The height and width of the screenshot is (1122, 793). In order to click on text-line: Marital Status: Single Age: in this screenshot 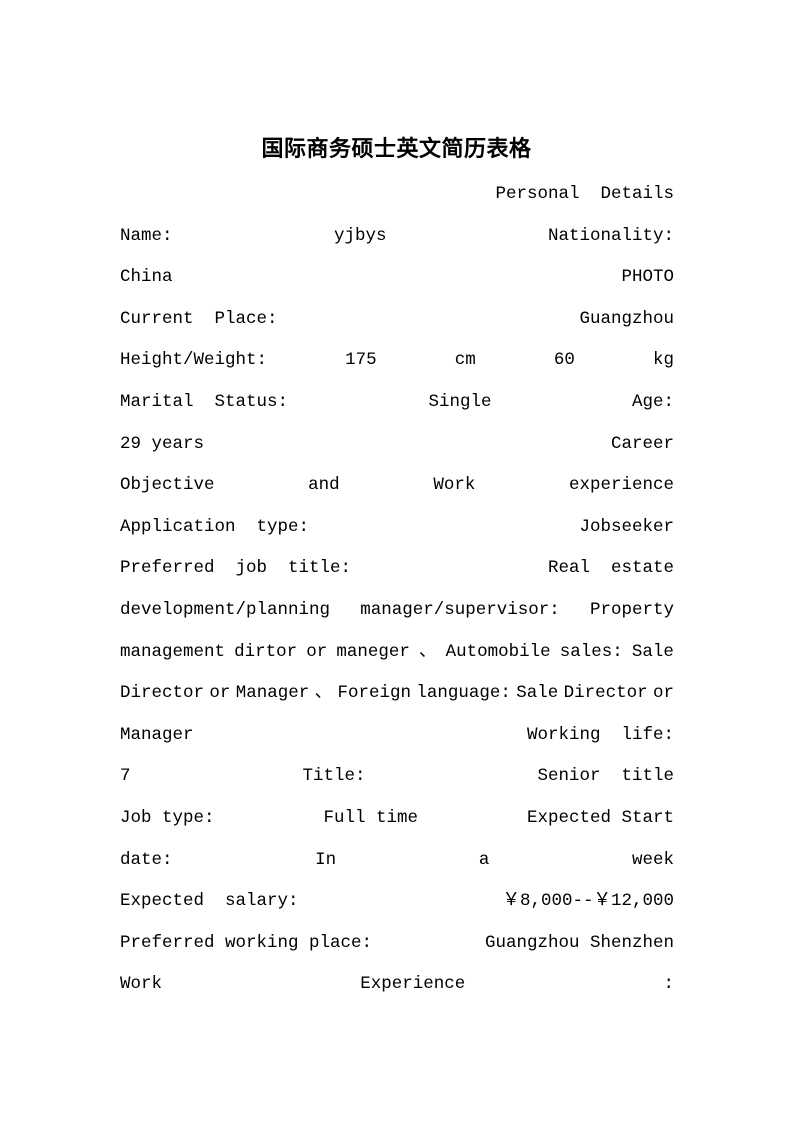, I will do `click(397, 407)`.